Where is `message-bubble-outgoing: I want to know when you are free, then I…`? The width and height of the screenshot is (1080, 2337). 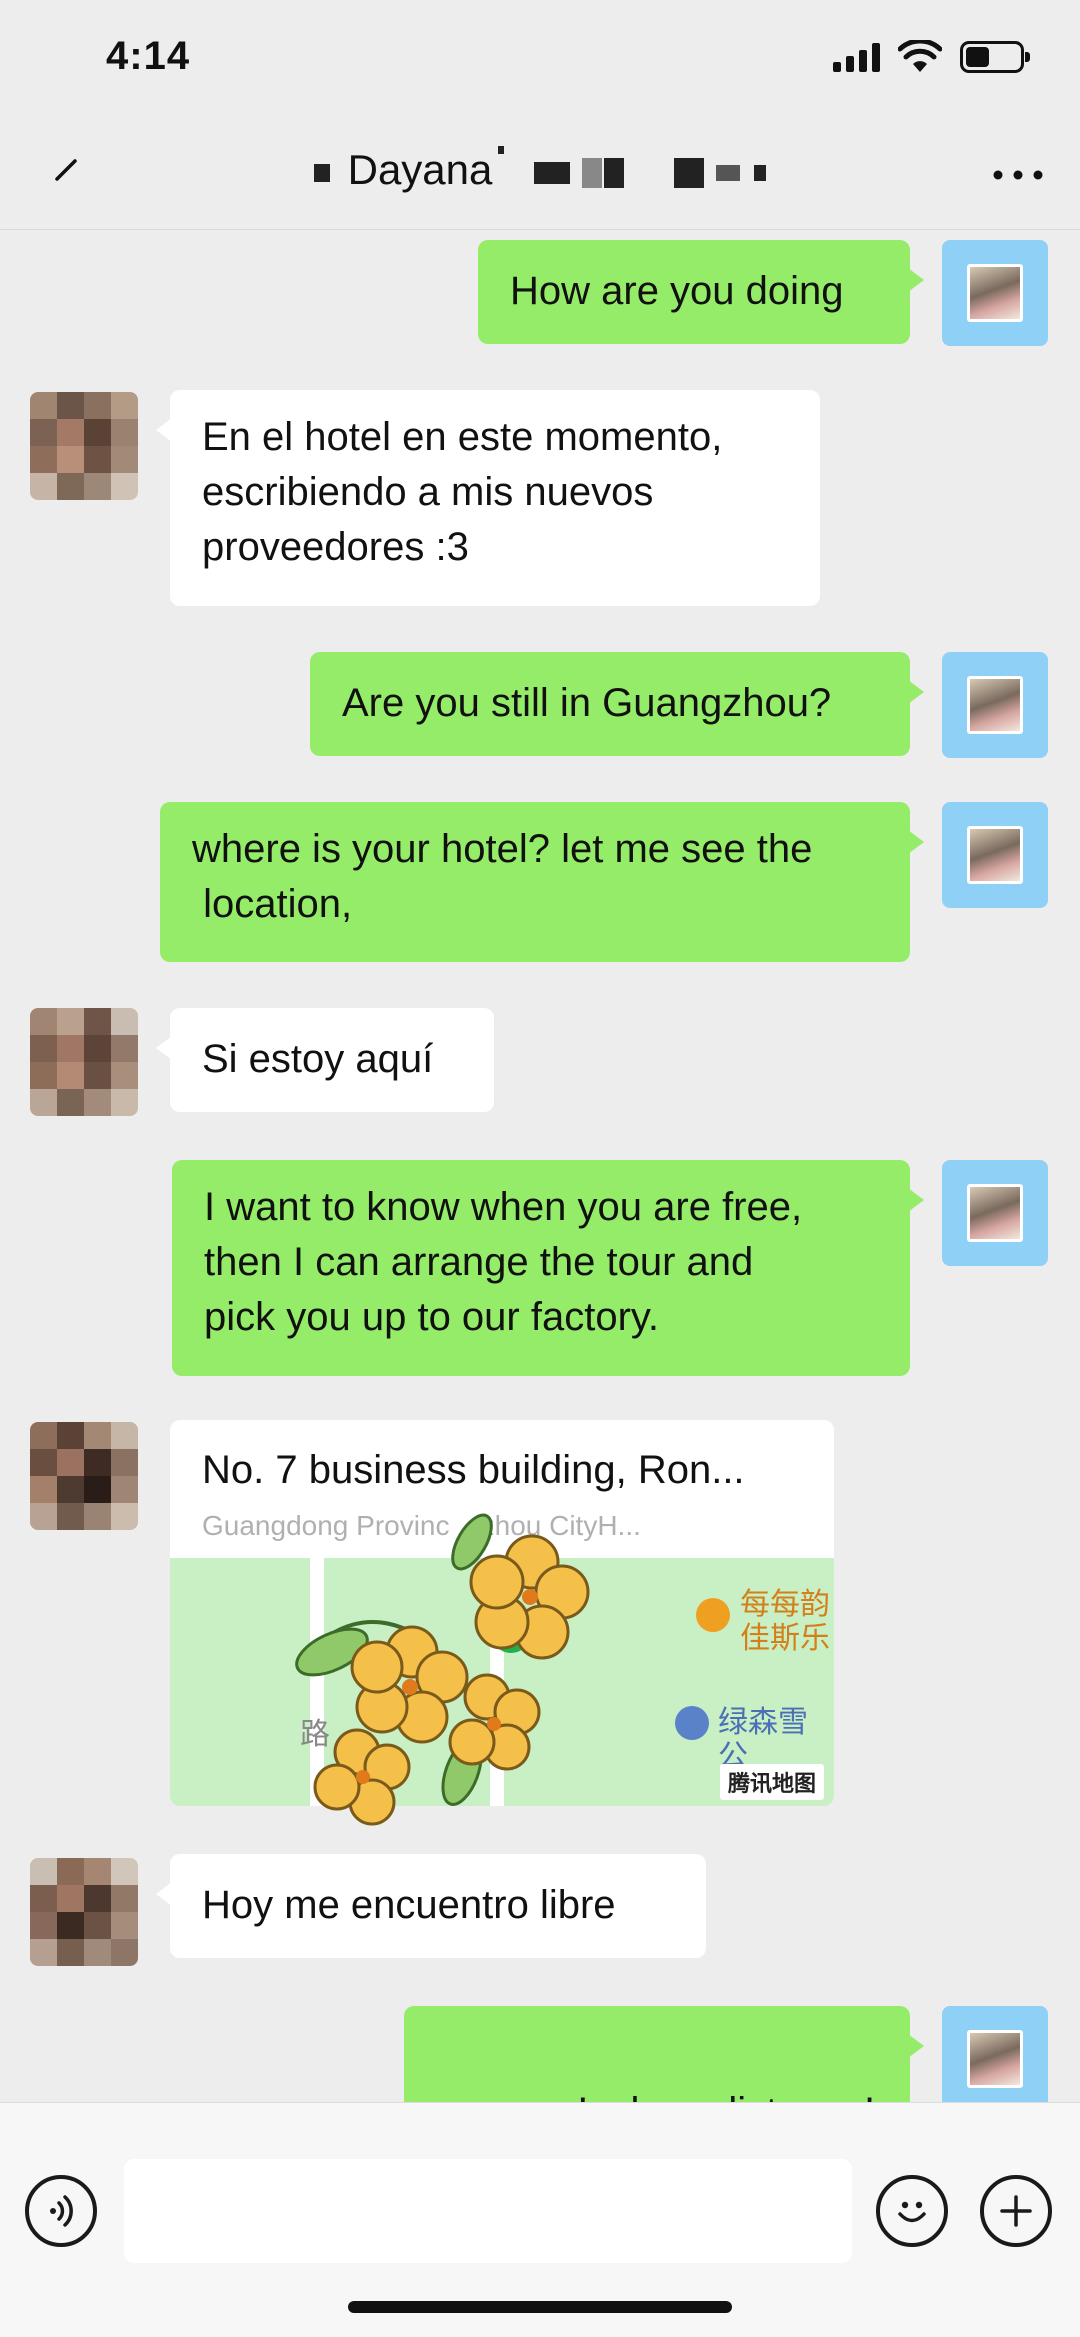
message-bubble-outgoing: I want to know when you are free, then I… is located at coordinates (548, 1268).